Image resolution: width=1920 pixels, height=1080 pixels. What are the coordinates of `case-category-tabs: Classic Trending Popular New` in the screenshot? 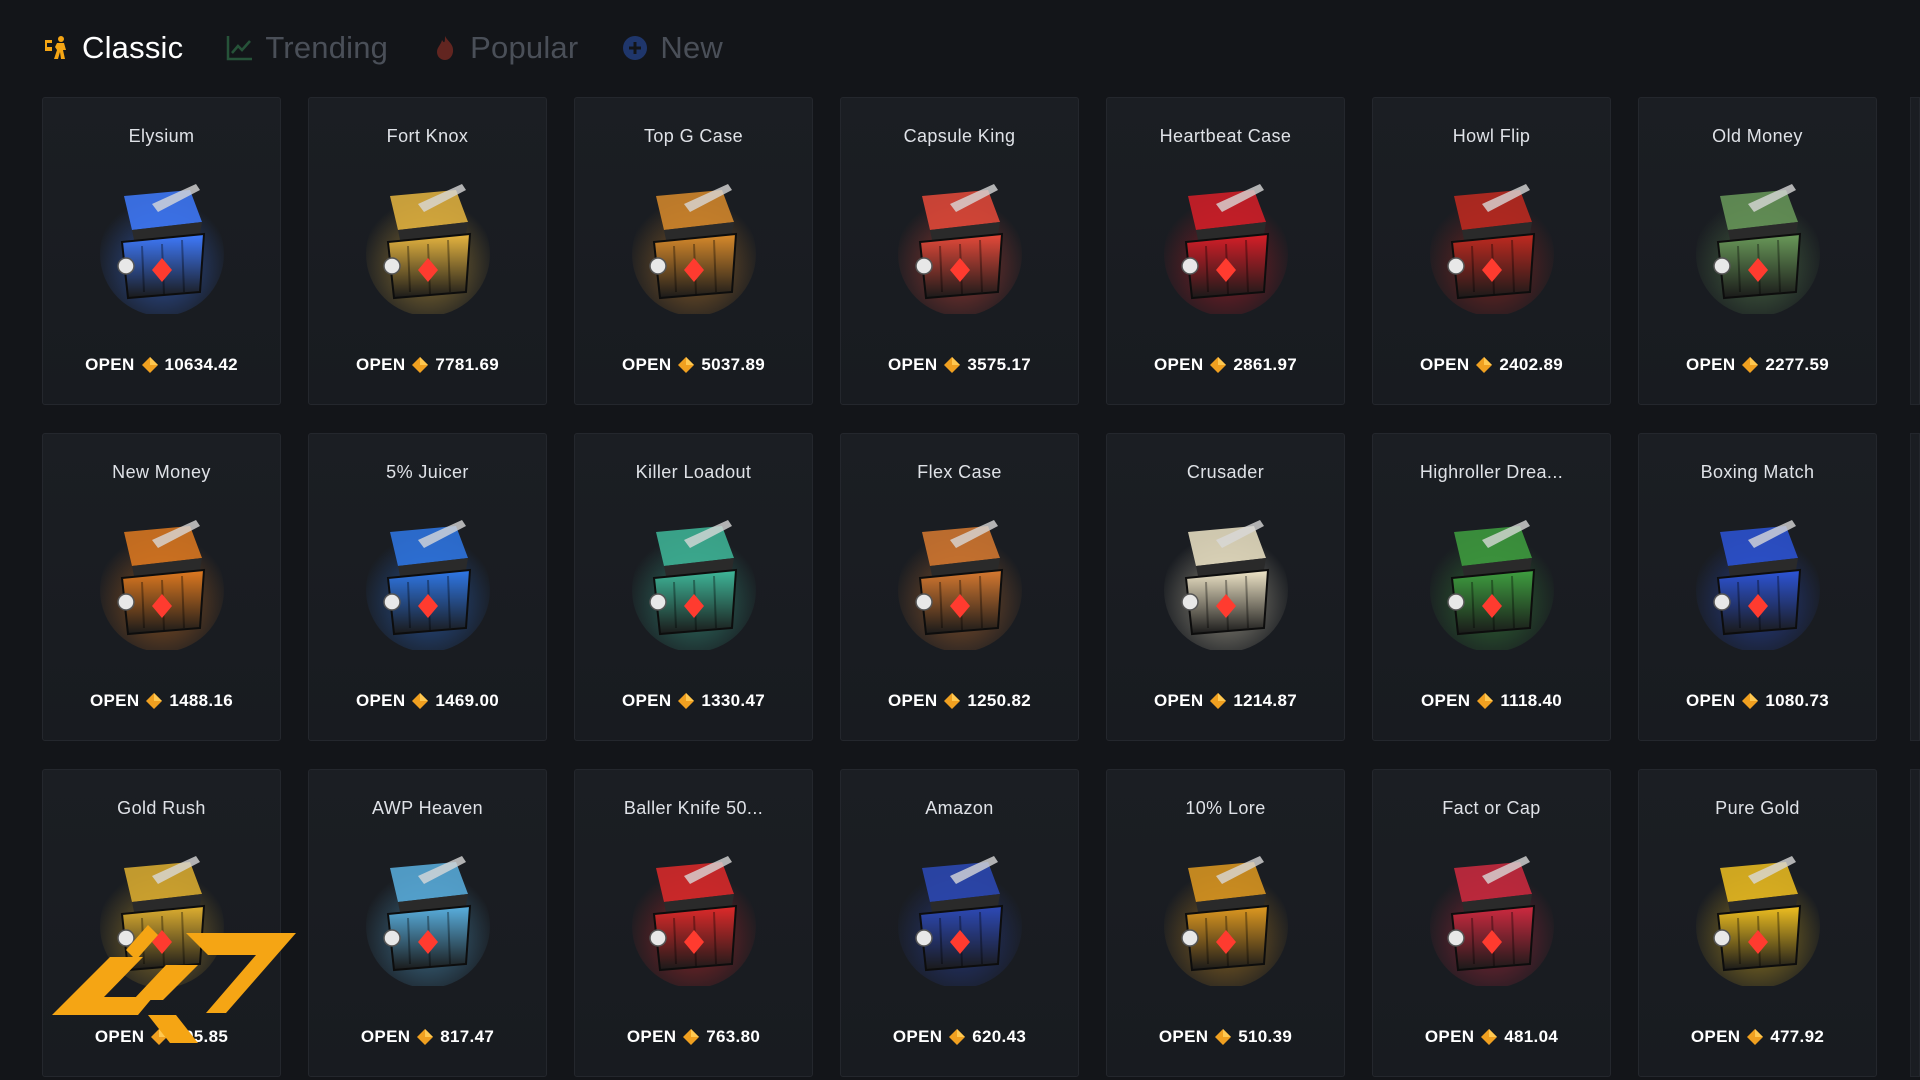 It's located at (403, 48).